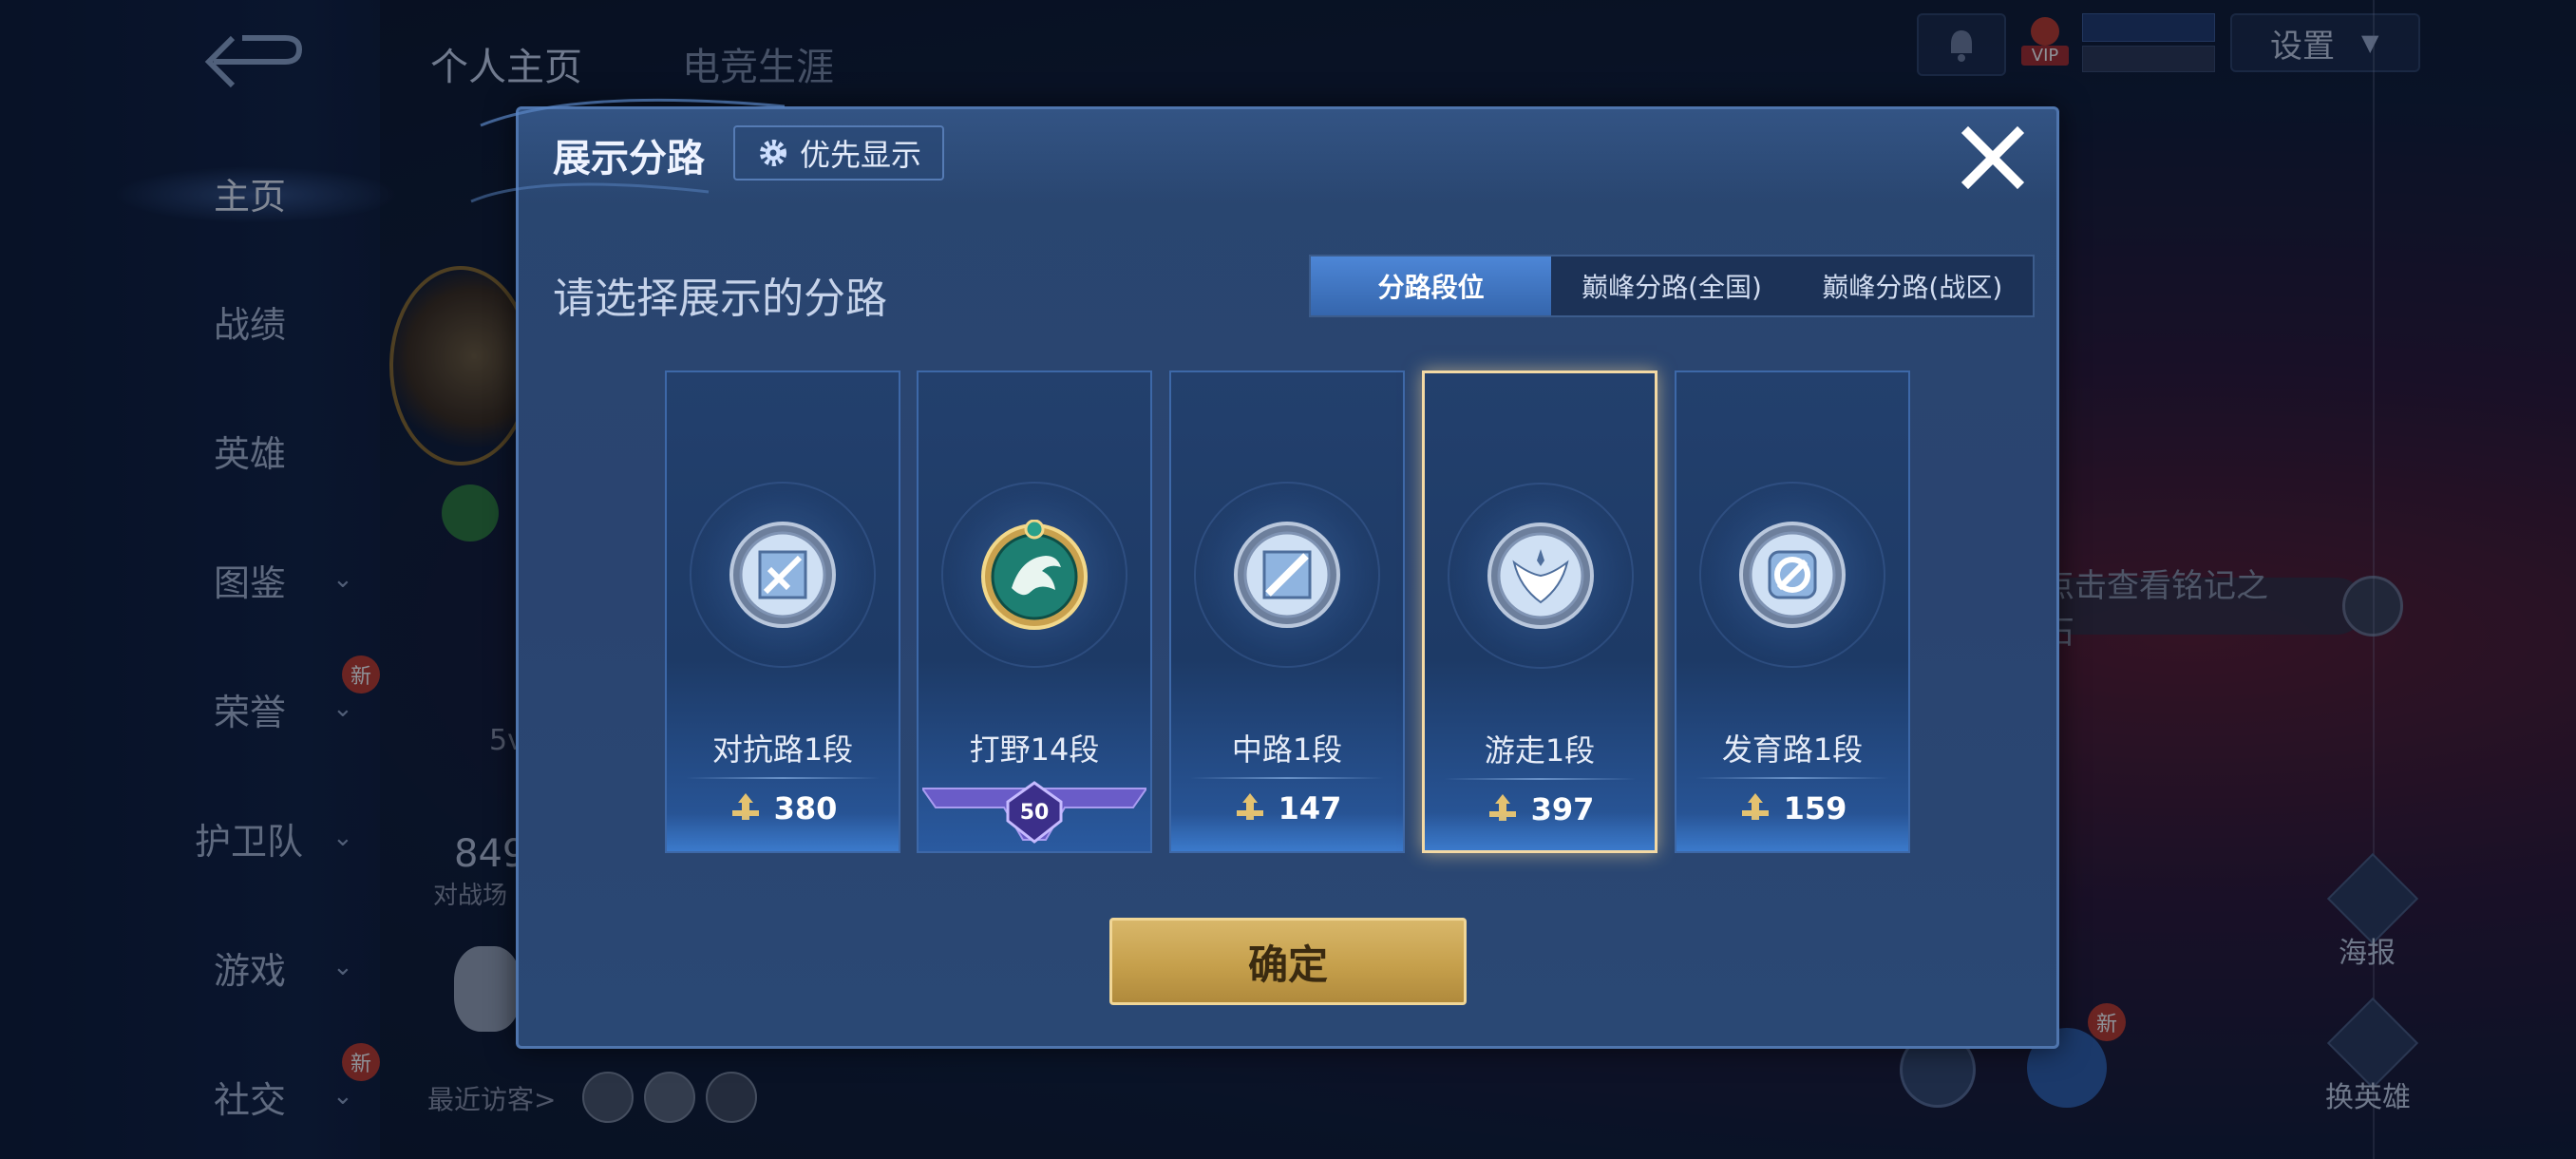 Image resolution: width=2576 pixels, height=1159 pixels. Describe the element at coordinates (782, 575) in the screenshot. I see `clash-lane-emblem-icon` at that location.